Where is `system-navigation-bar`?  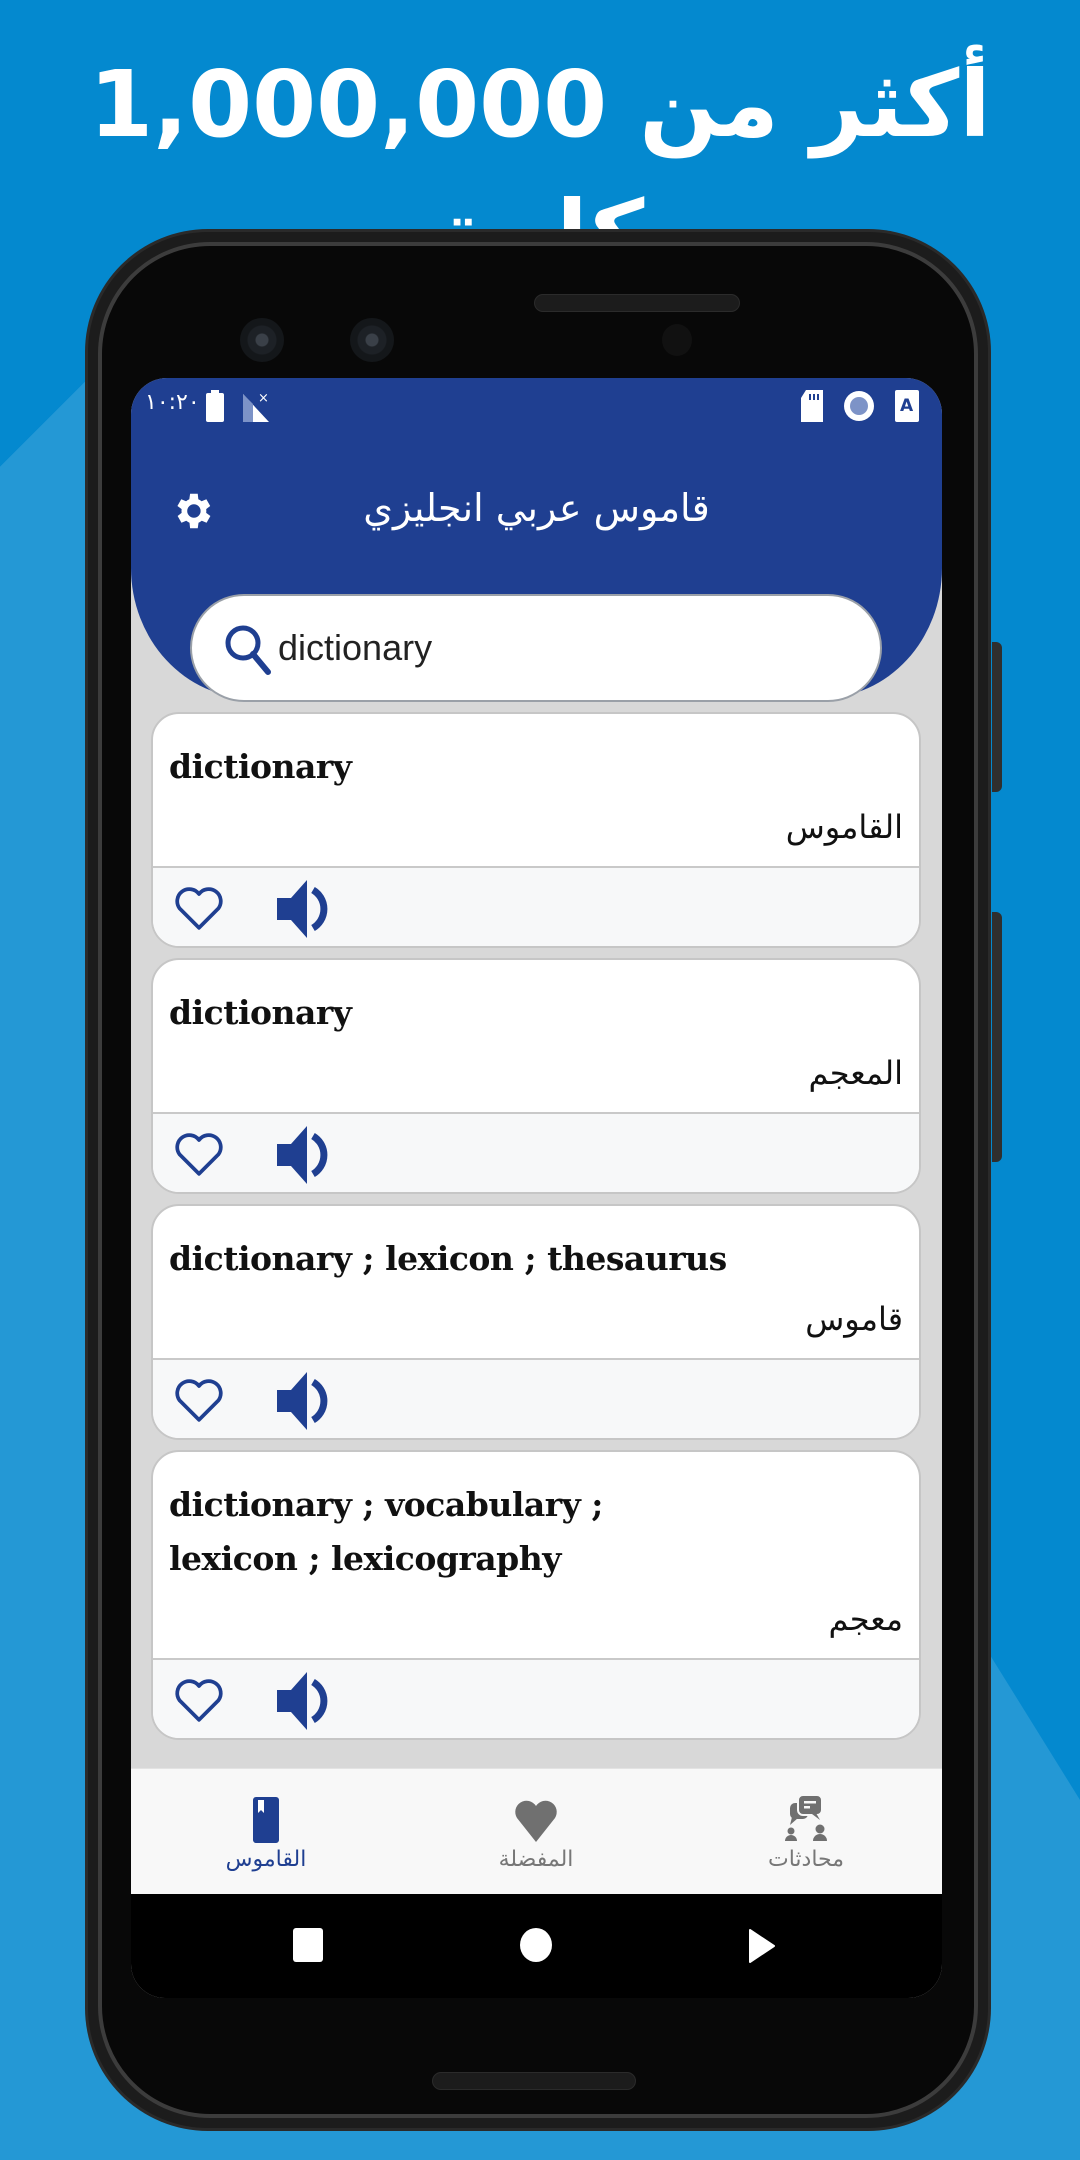
system-navigation-bar is located at coordinates (536, 1946).